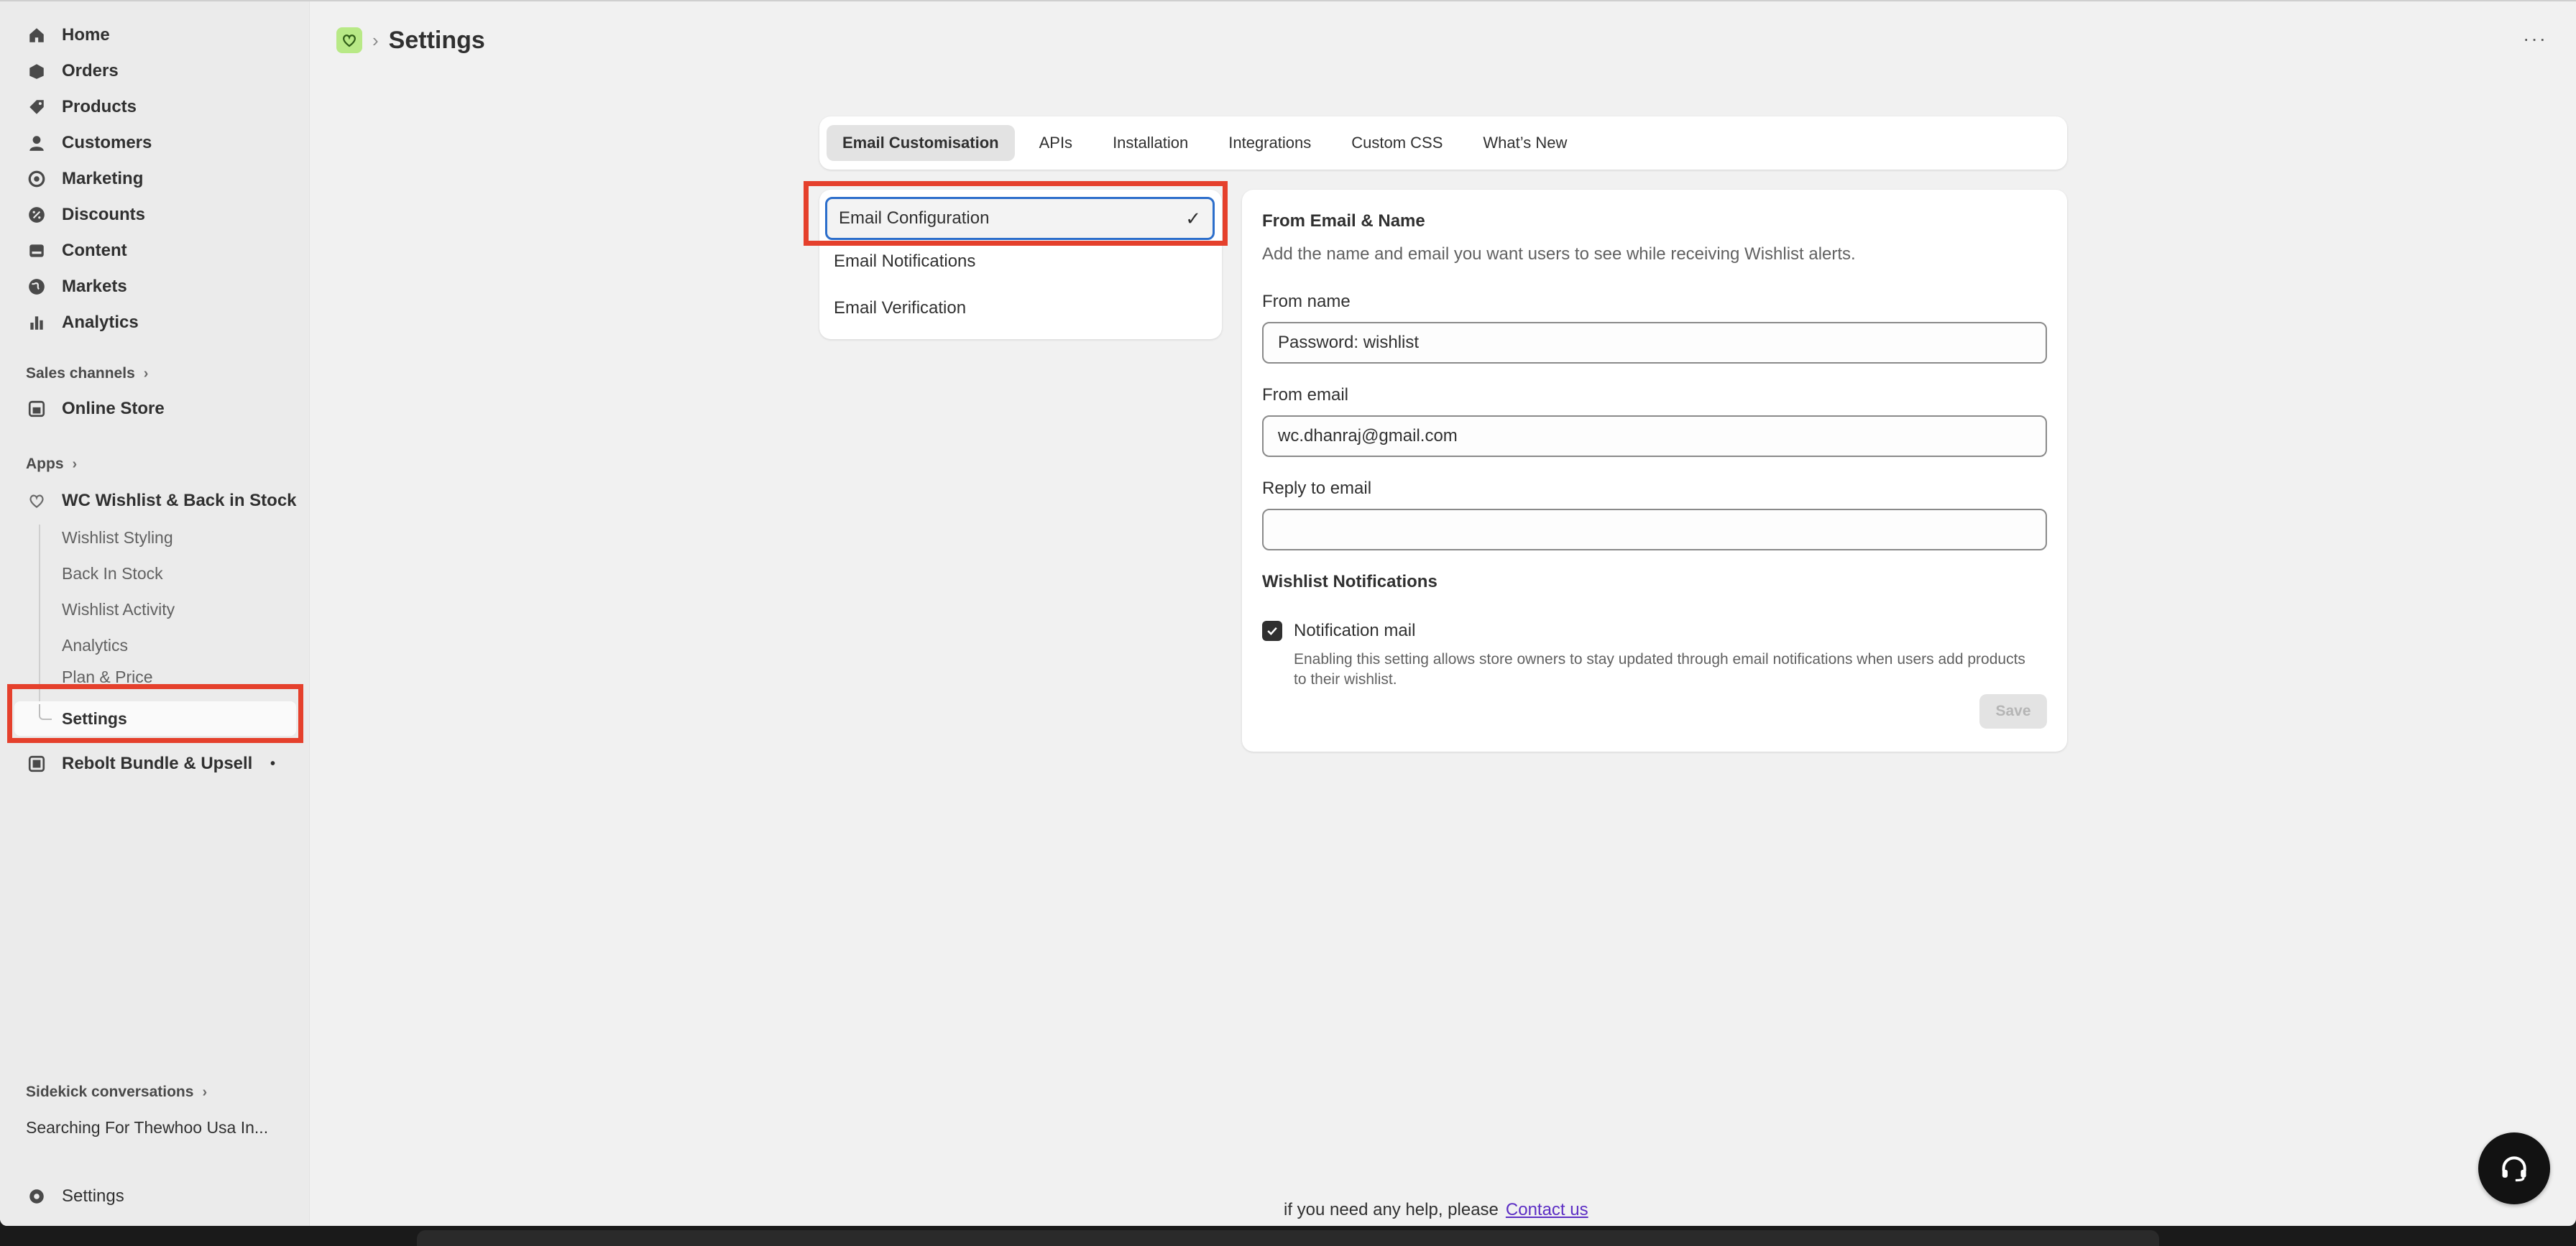  I want to click on support-chat-button, so click(2514, 1168).